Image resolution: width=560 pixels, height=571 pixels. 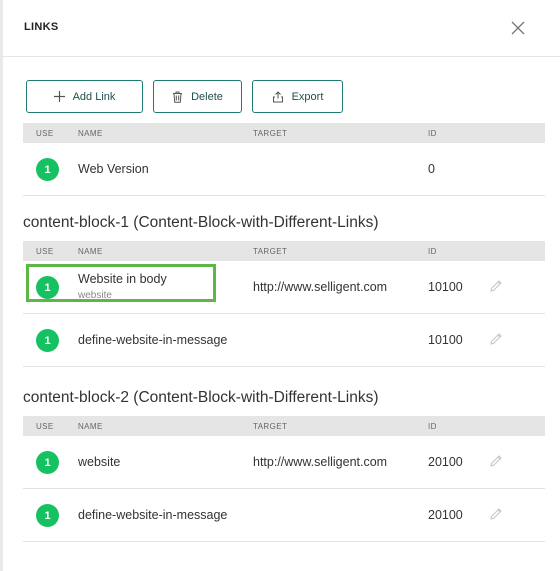 I want to click on export-icon, so click(x=278, y=96).